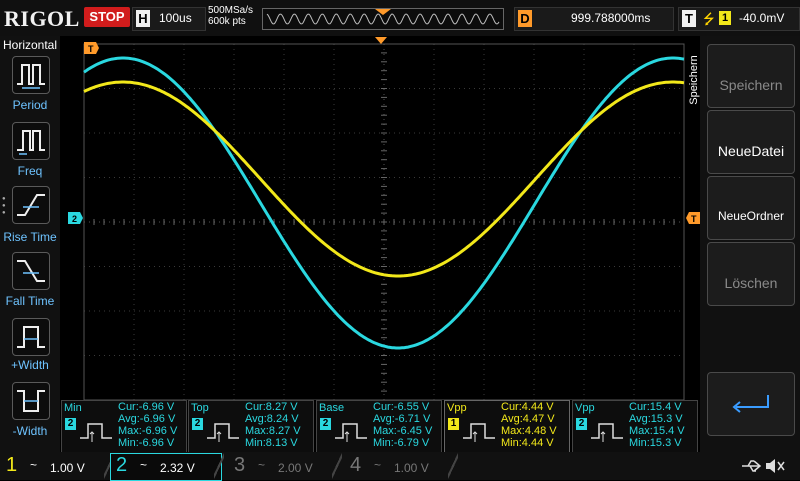 The height and width of the screenshot is (481, 800). Describe the element at coordinates (751, 216) in the screenshot. I see `new-folder-button-label: NeueOrdner` at that location.